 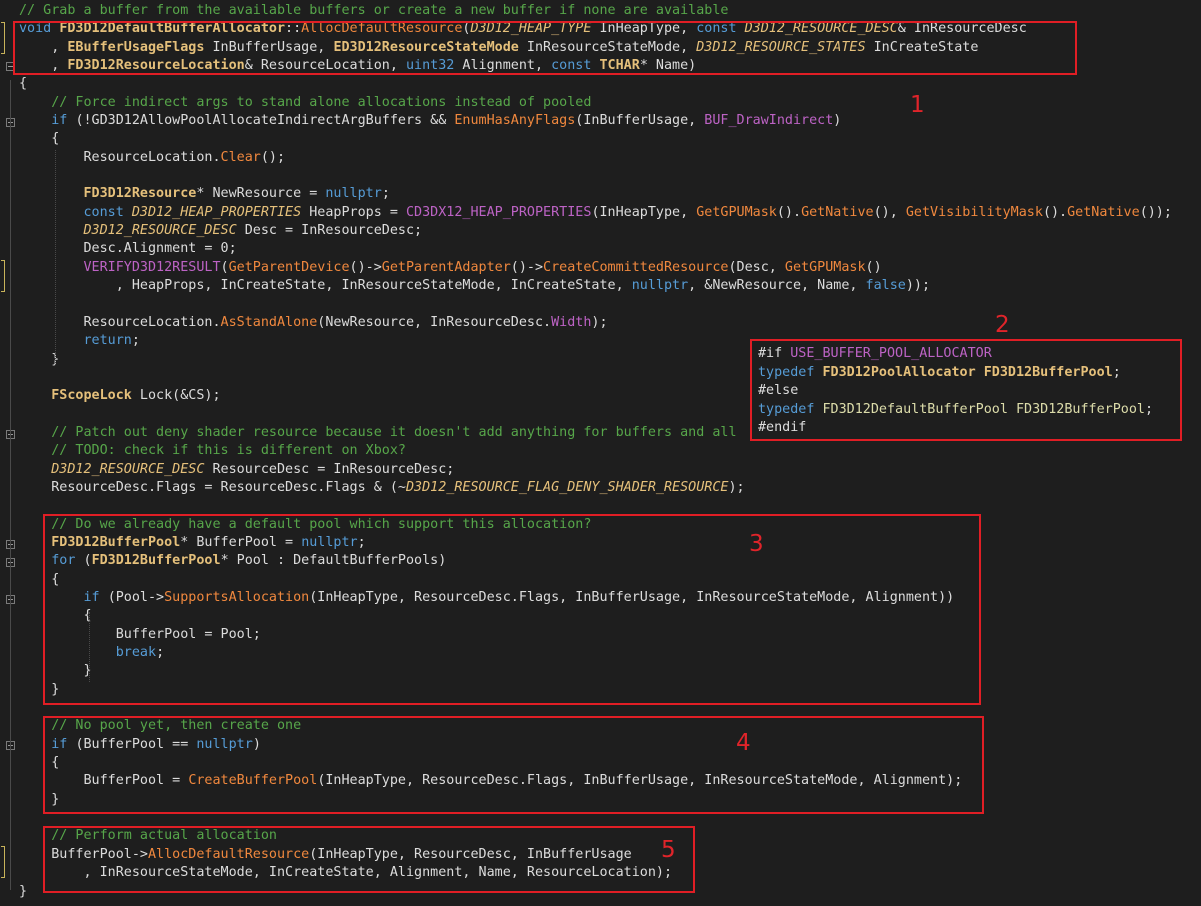 What do you see at coordinates (974, 212) in the screenshot?
I see `code-token: GetVisibilityMask` at bounding box center [974, 212].